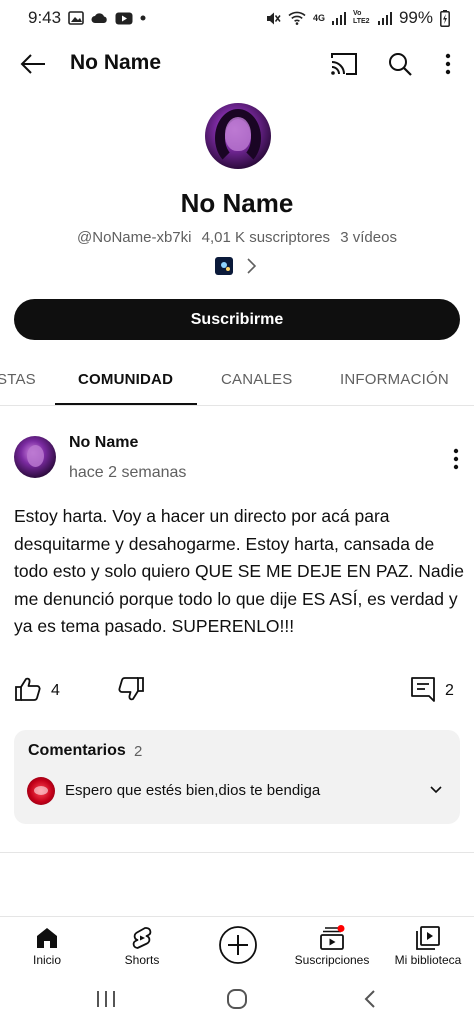 The width and height of the screenshot is (474, 1026). I want to click on network-type-label: 4G, so click(318, 17).